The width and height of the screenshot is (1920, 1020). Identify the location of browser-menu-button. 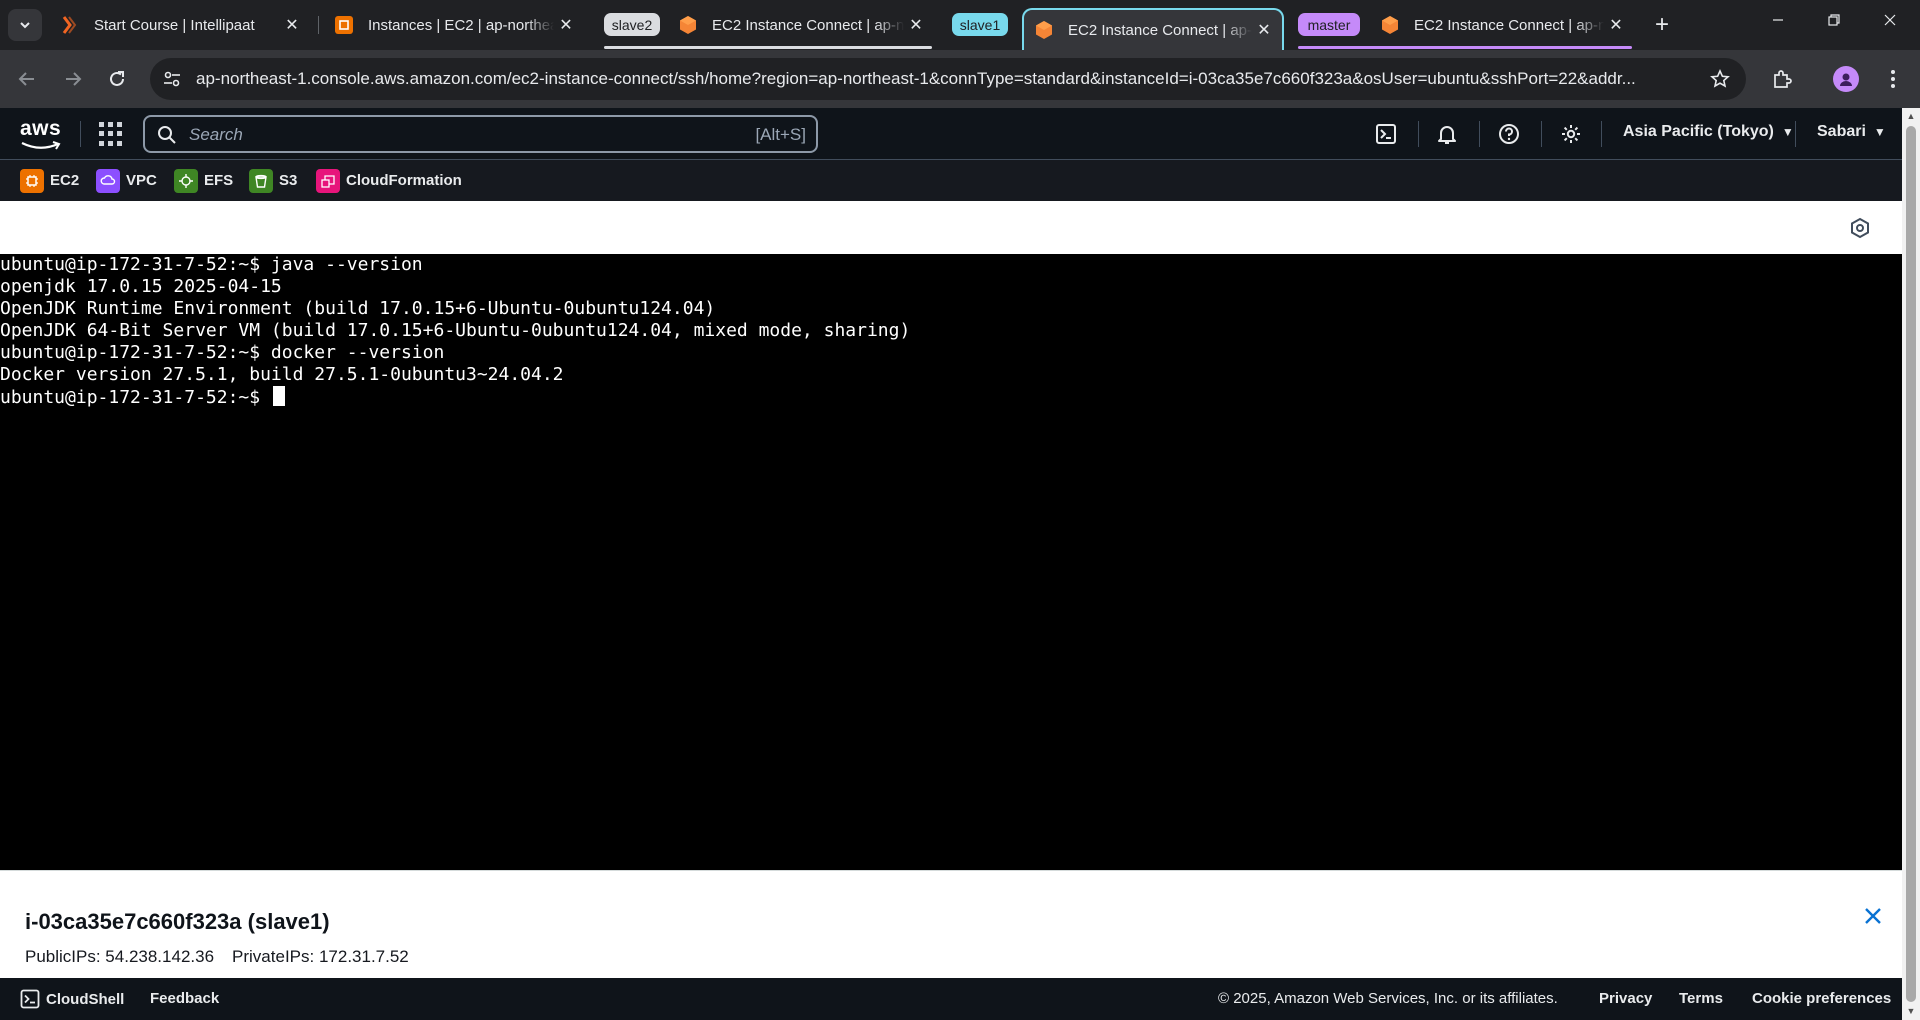
(1893, 79).